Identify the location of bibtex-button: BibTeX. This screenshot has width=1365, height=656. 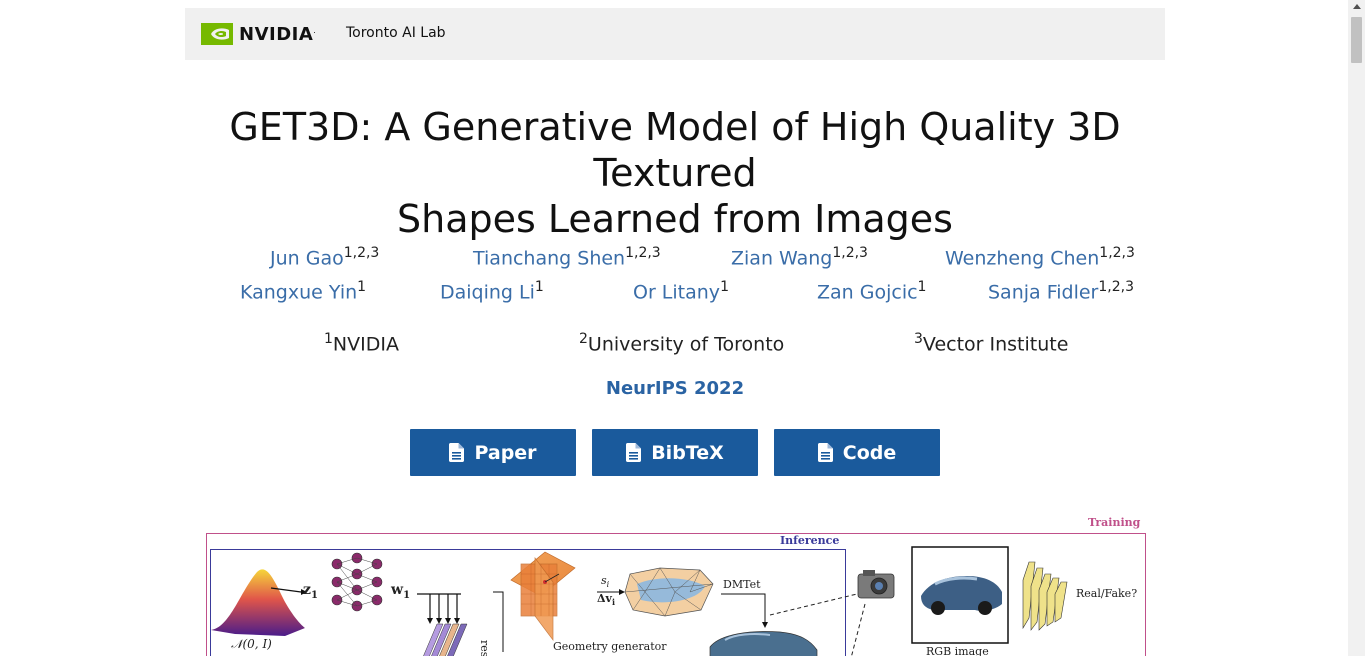
(675, 452).